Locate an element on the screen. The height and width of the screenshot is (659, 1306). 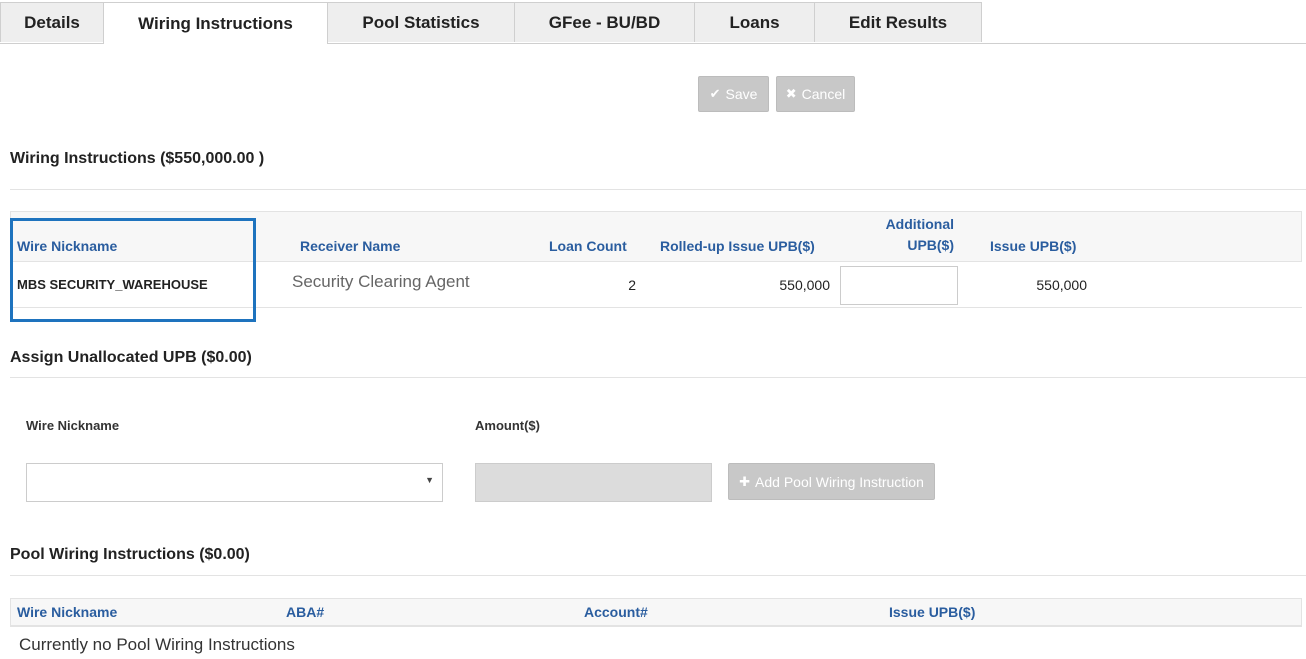
cancel-button: ✖ Cancel is located at coordinates (815, 94).